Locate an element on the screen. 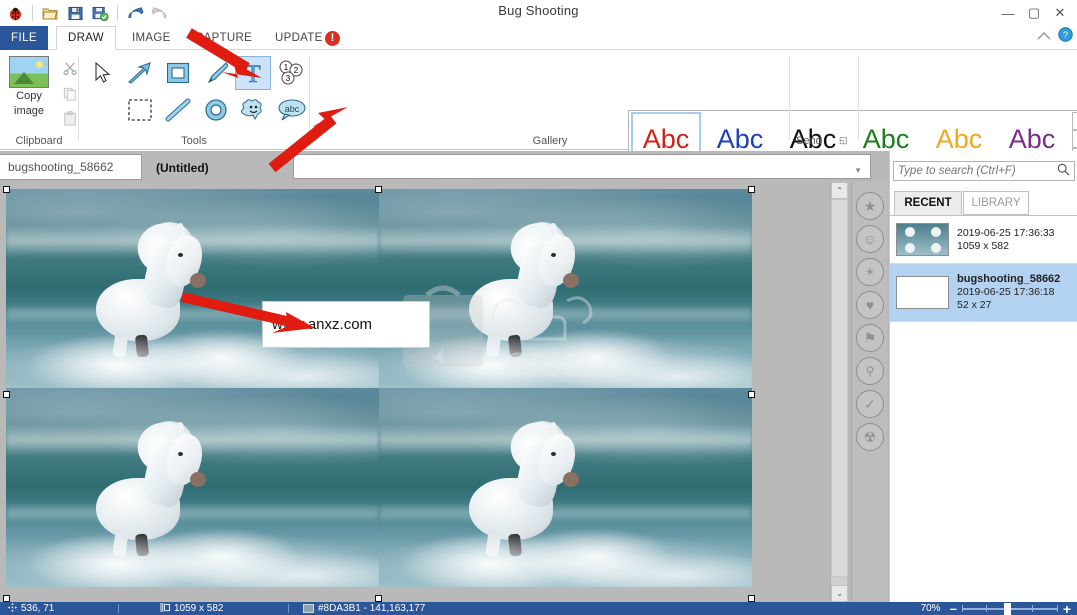 This screenshot has height=615, width=1077. help-icon: ? is located at coordinates (1065, 36).